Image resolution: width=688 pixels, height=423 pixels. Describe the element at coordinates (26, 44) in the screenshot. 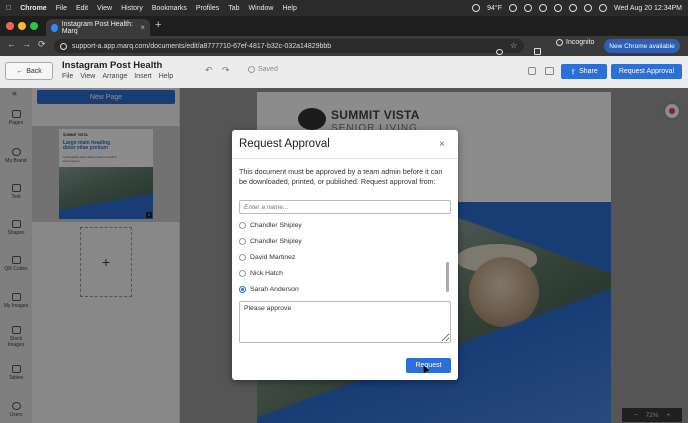

I see `forward-nav-icon: →` at that location.